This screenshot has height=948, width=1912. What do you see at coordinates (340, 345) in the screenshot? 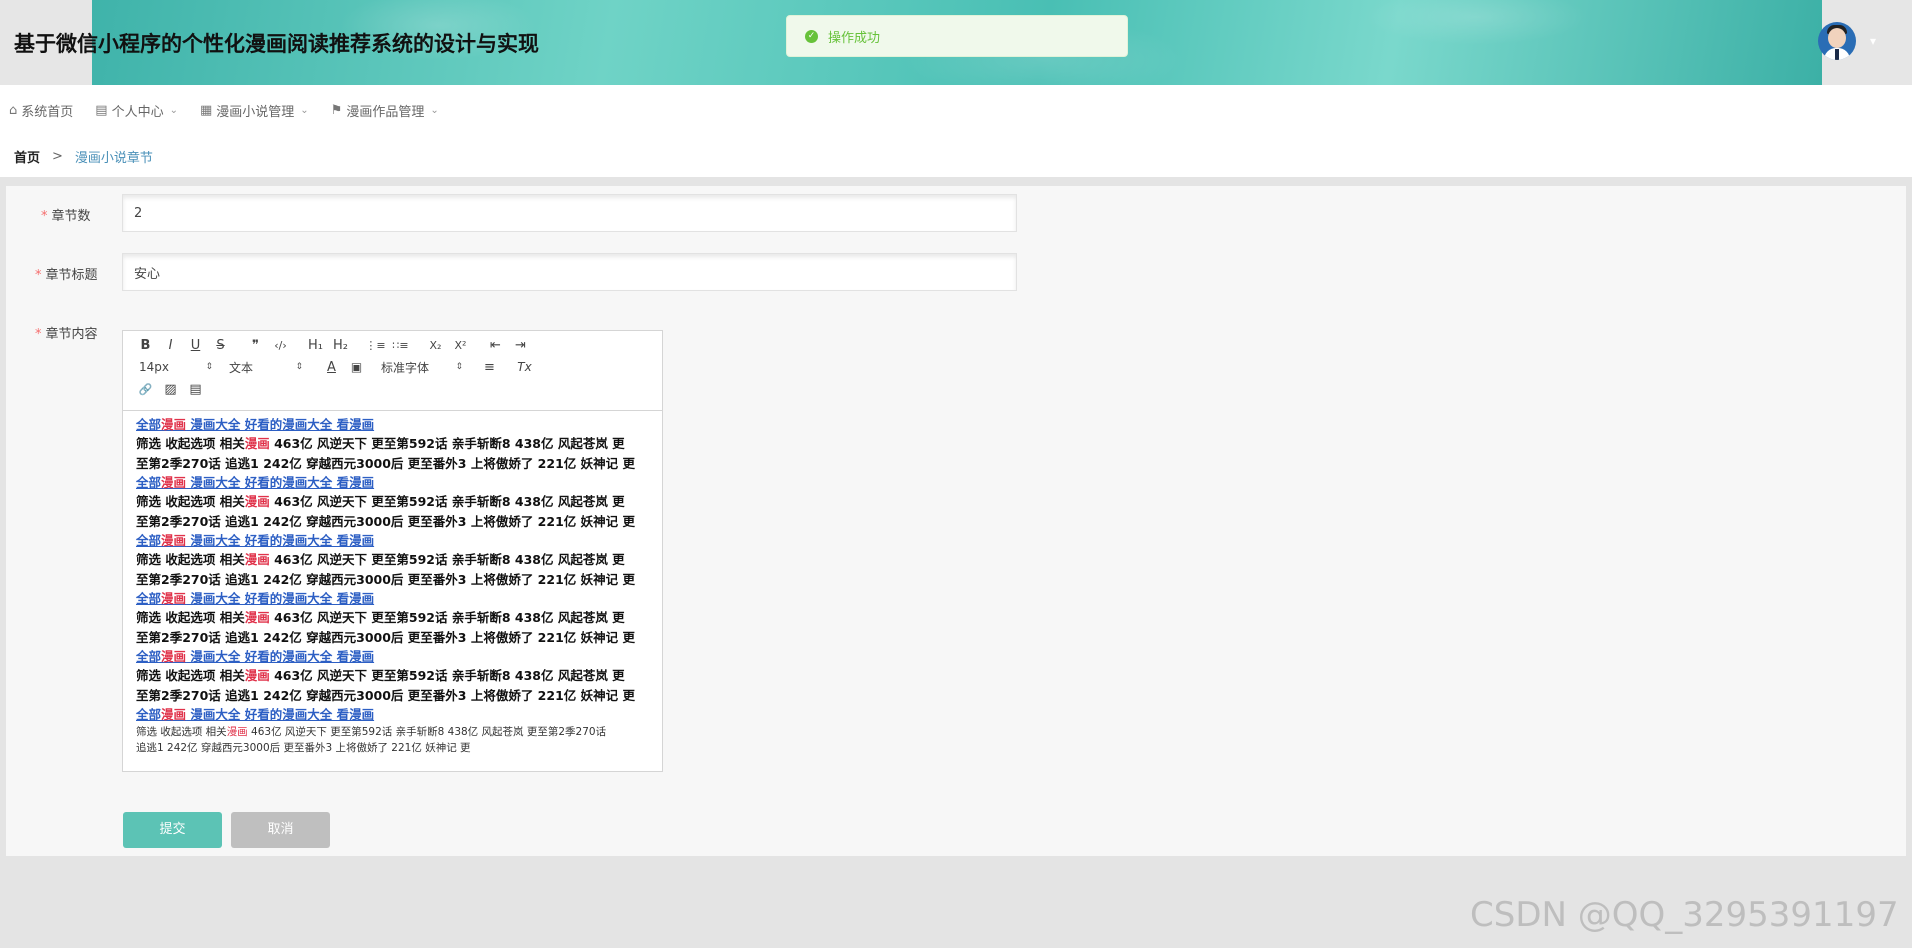
I see `heading2-icon: H₂` at bounding box center [340, 345].